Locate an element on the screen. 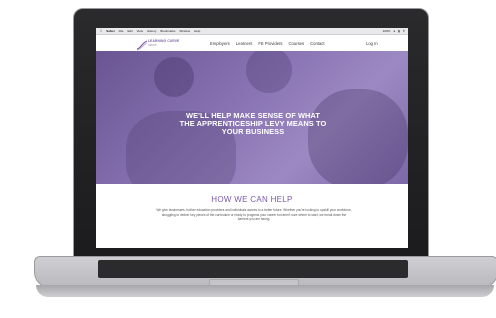  menubar-zoom: 100% is located at coordinates (387, 31).